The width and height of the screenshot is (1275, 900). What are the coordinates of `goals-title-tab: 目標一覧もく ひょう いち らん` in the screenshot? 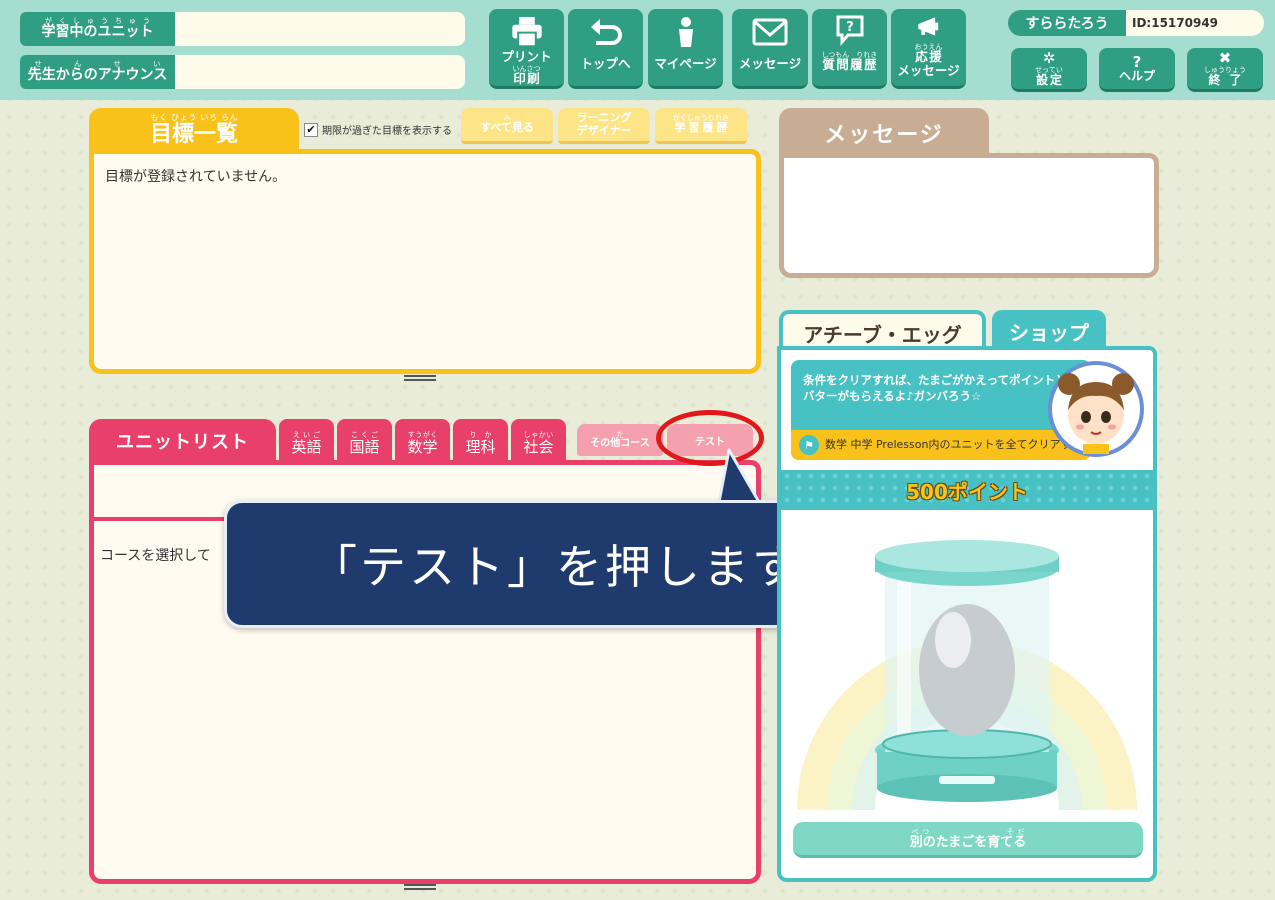 It's located at (194, 130).